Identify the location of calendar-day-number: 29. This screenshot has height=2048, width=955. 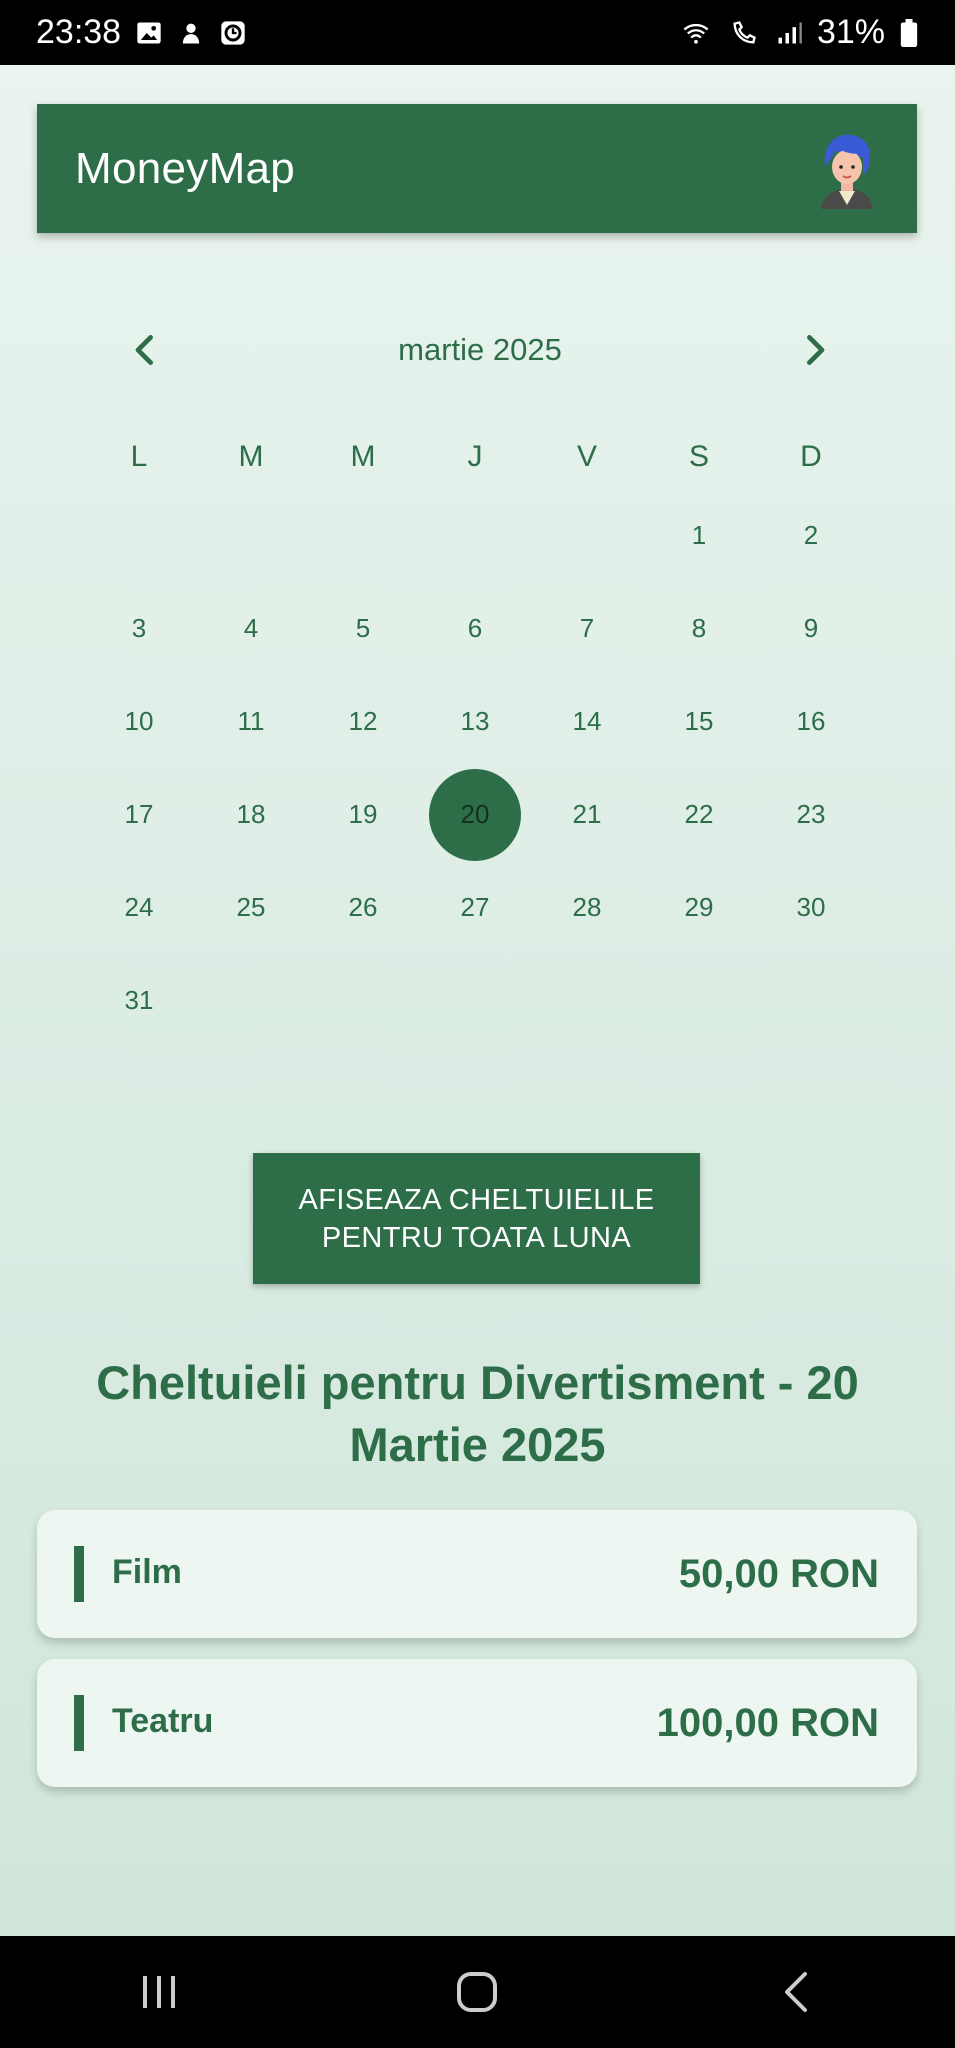
(699, 907).